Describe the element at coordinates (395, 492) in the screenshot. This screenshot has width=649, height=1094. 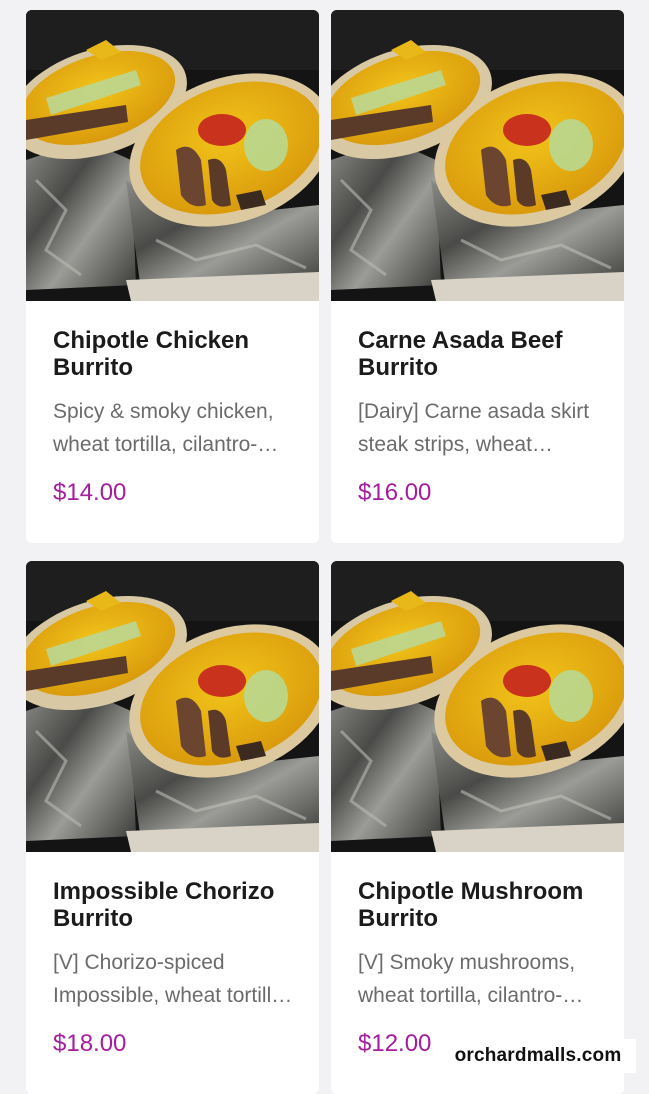
I see `menu-item-price: $16.00` at that location.